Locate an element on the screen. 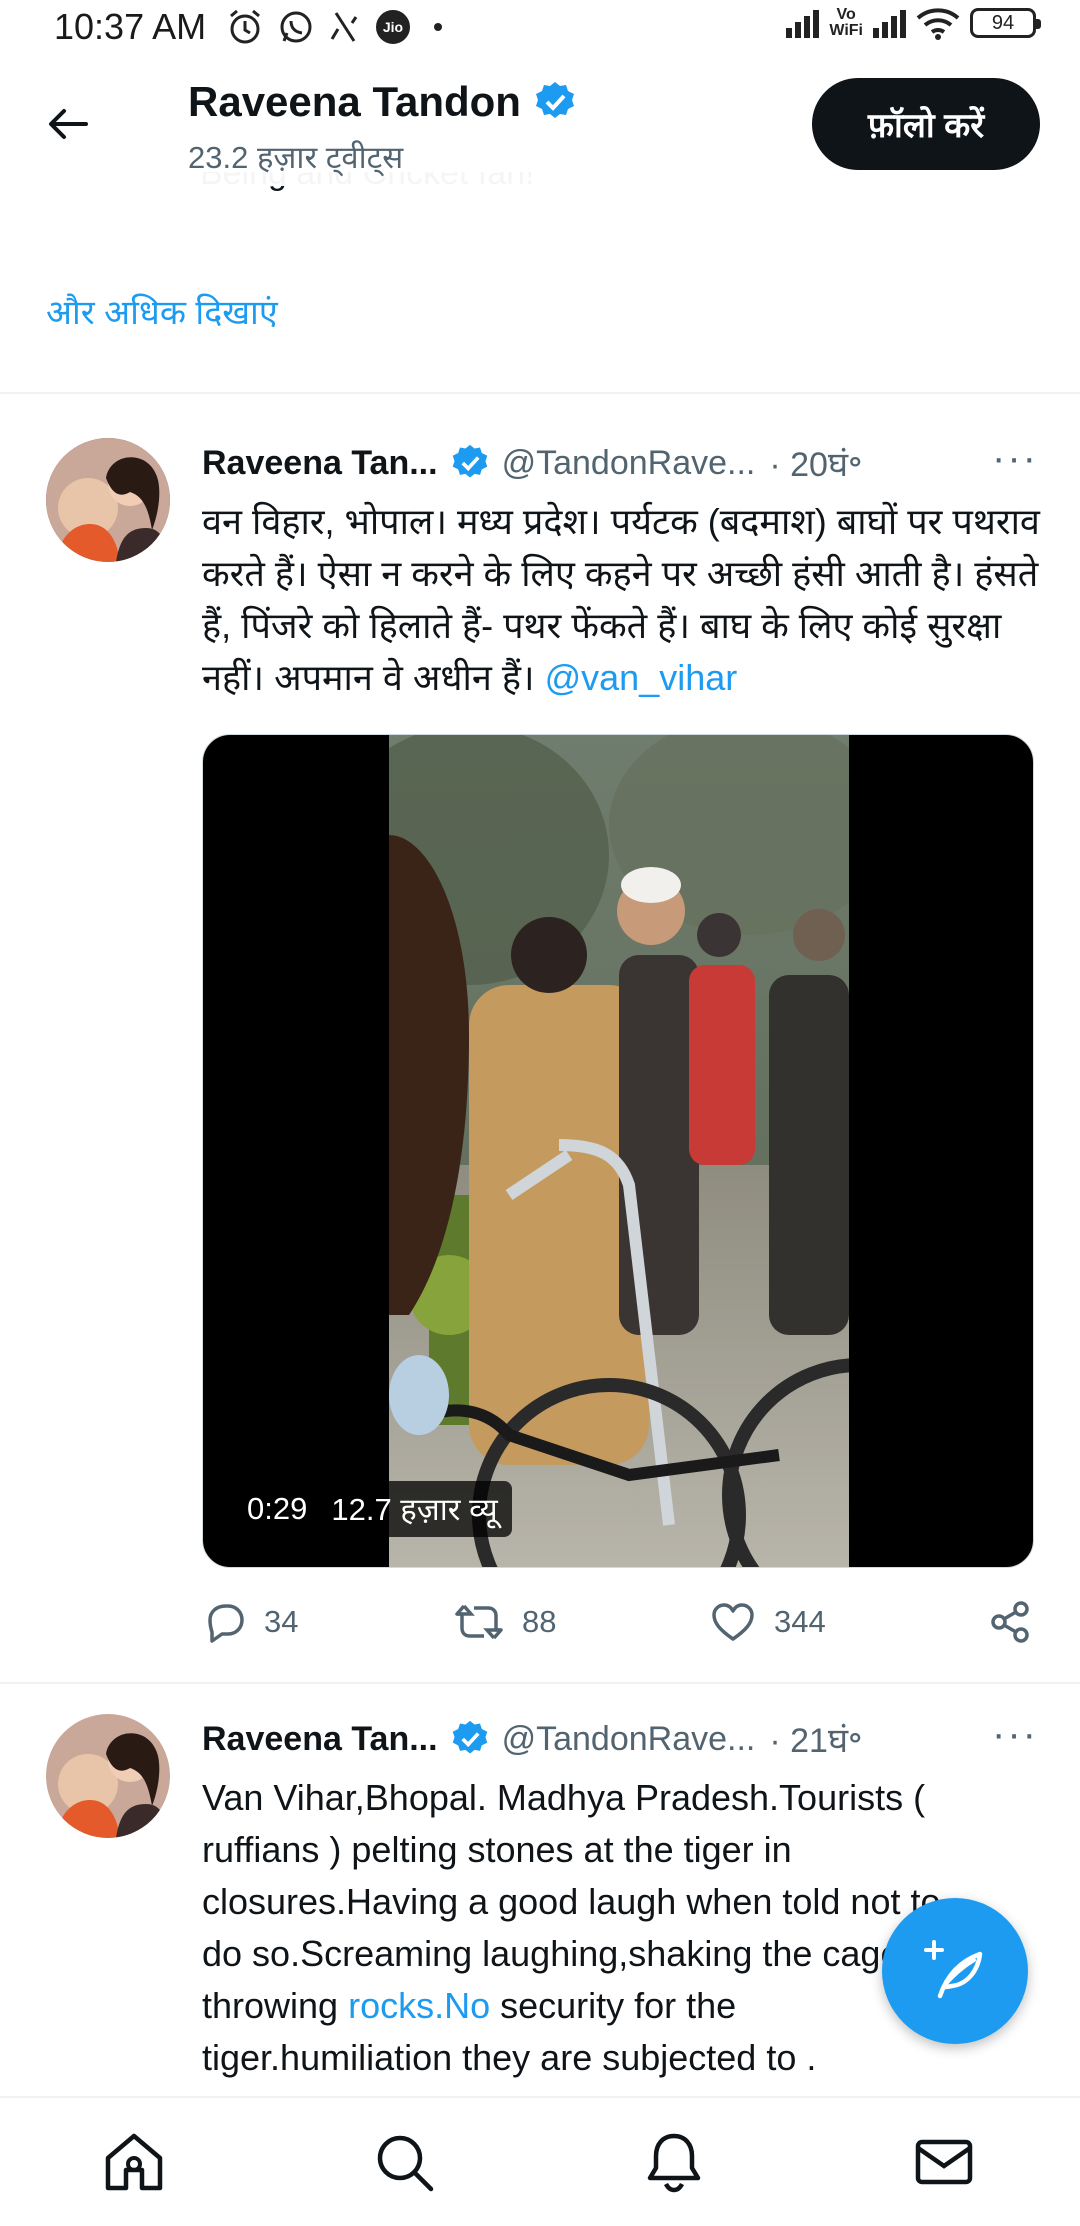 The image size is (1080, 2226). header-name-row: Raveena Tandon is located at coordinates (382, 102).